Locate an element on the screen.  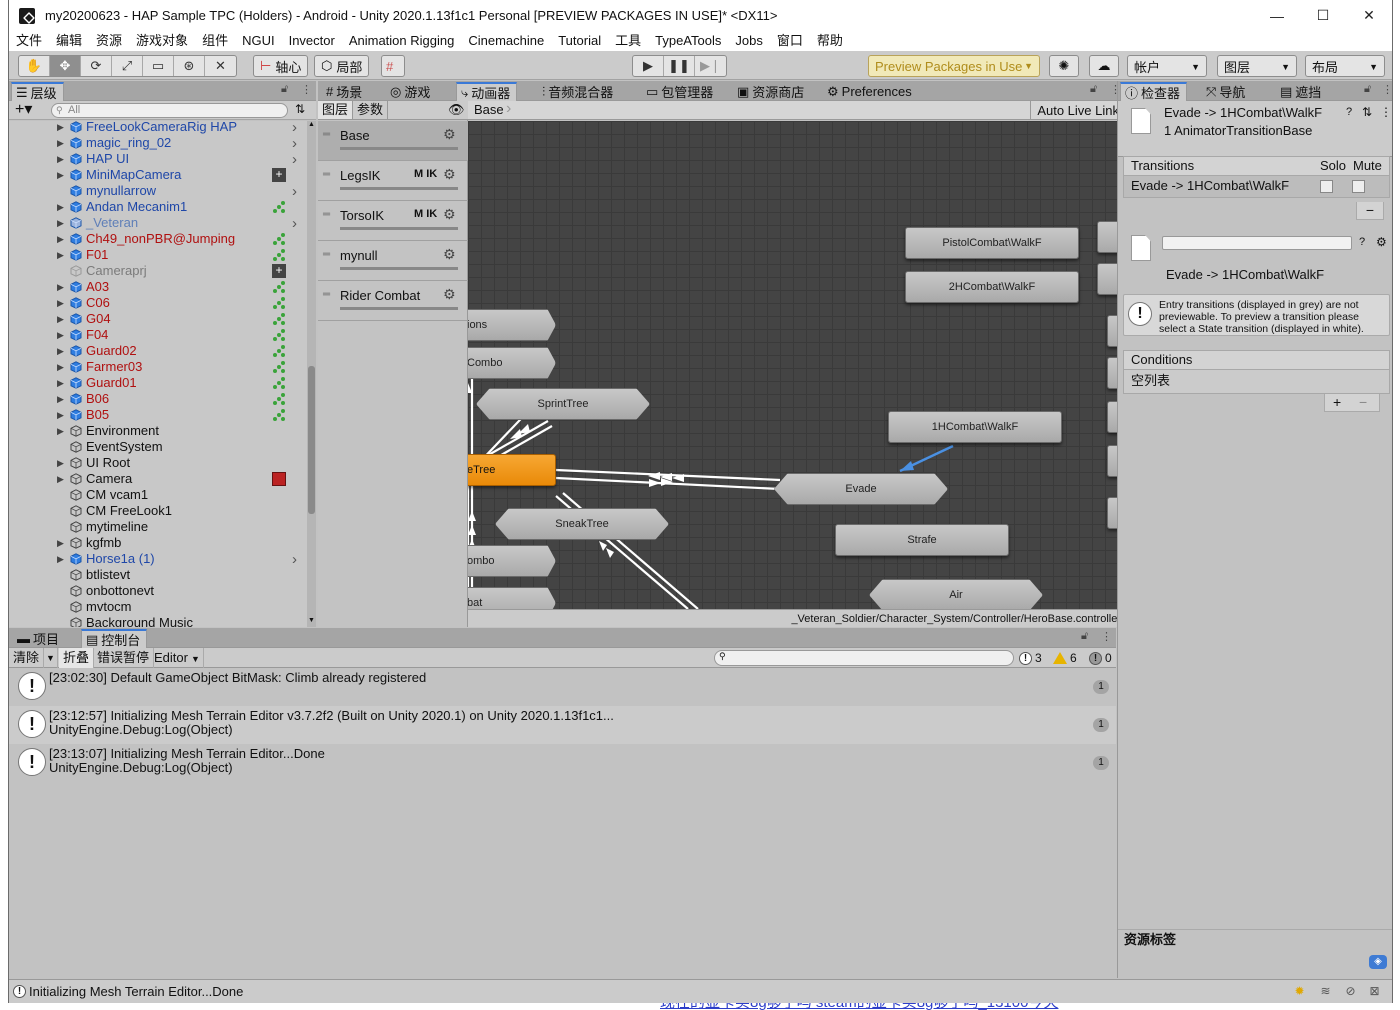
layout-dropdown: 布局 ▼ is located at coordinates (1345, 66).